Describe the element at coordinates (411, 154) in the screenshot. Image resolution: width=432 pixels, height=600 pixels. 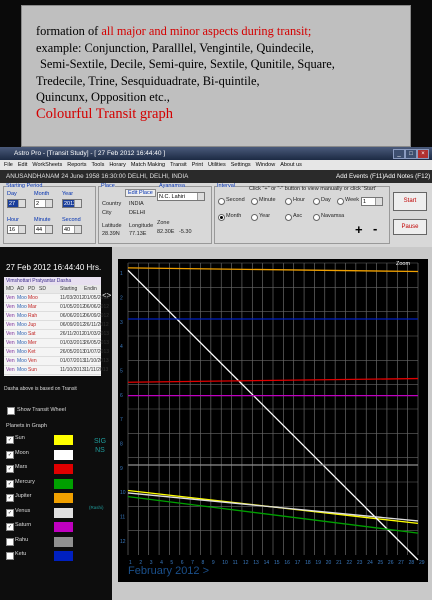
I see `maximize-button: □` at that location.